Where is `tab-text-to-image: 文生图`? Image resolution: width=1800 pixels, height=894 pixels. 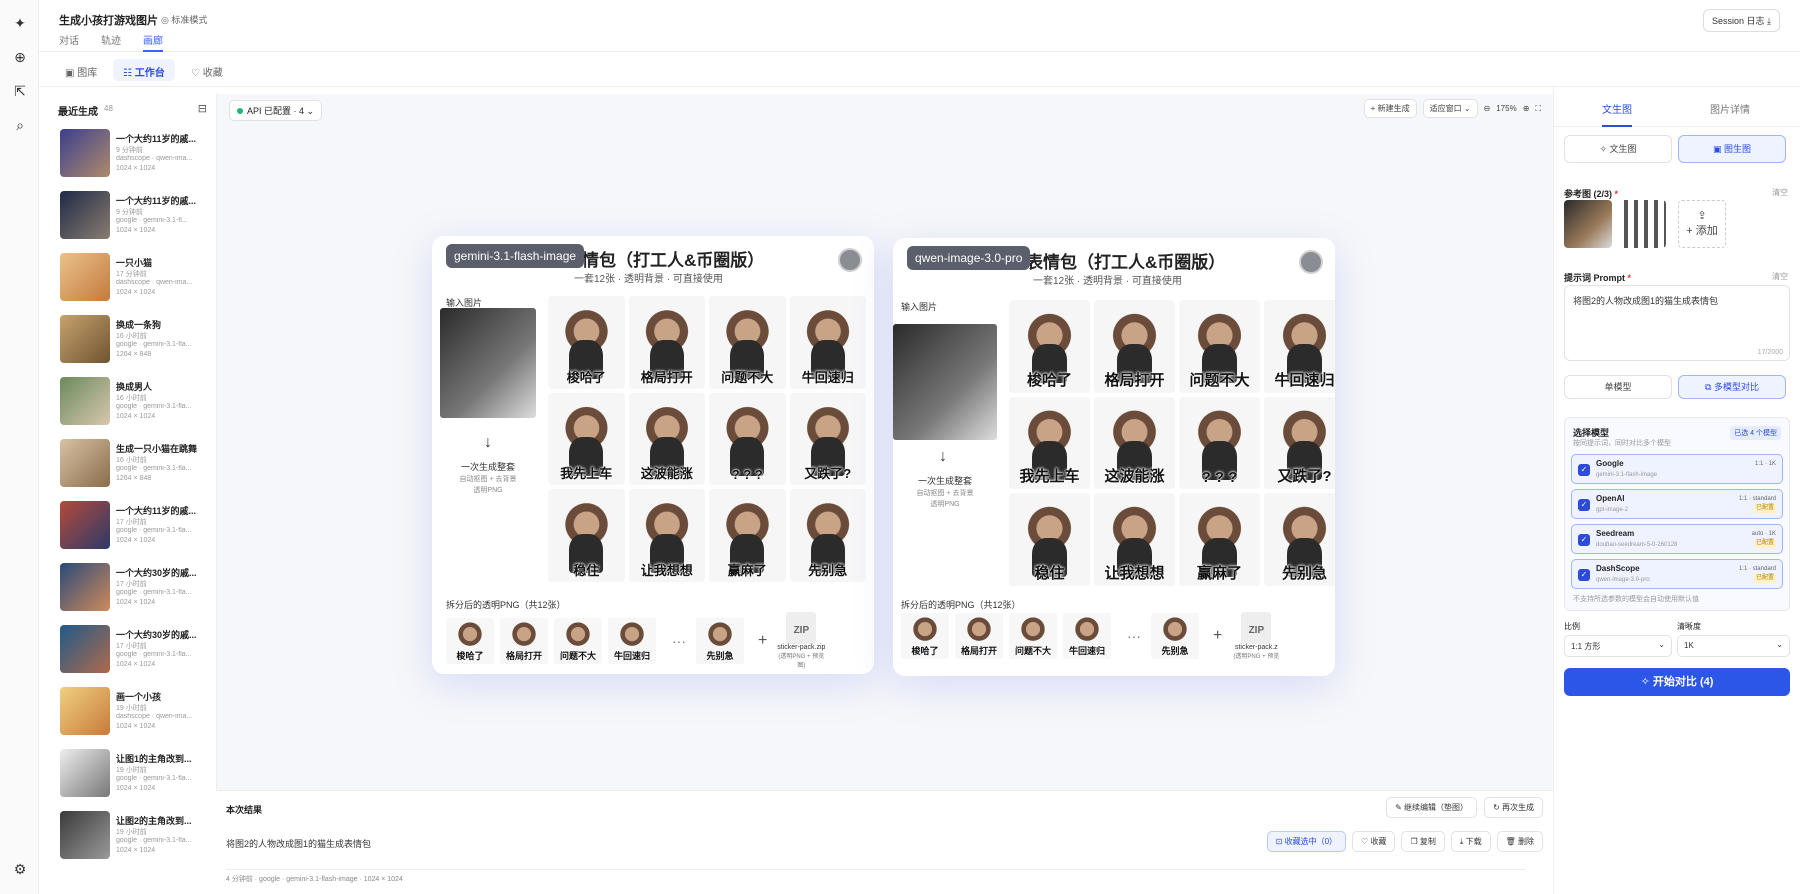
tab-text-to-image: 文生图 is located at coordinates (1617, 114).